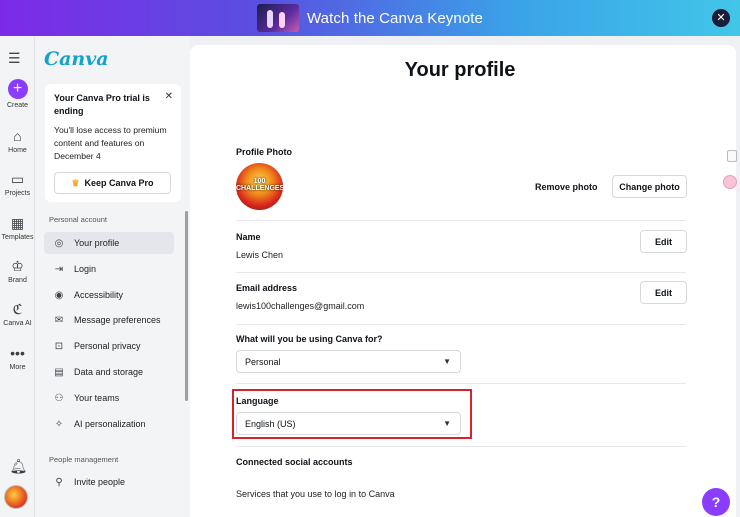 The height and width of the screenshot is (517, 740). Describe the element at coordinates (16, 497) in the screenshot. I see `avatar` at that location.